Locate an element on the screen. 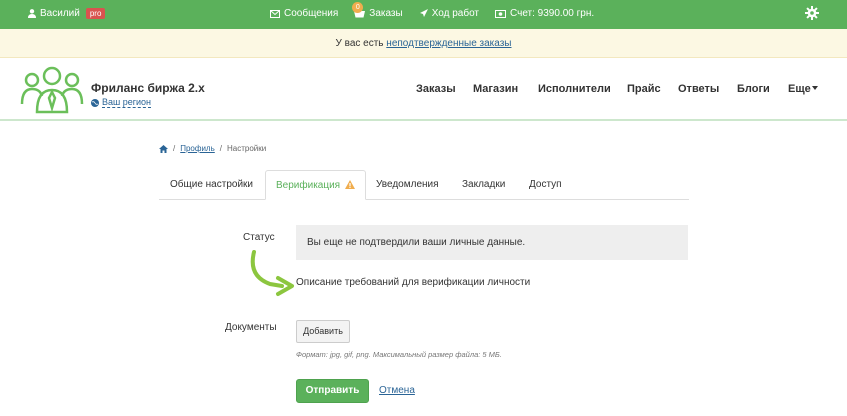  breadcrumb-current: Настройки is located at coordinates (247, 148).